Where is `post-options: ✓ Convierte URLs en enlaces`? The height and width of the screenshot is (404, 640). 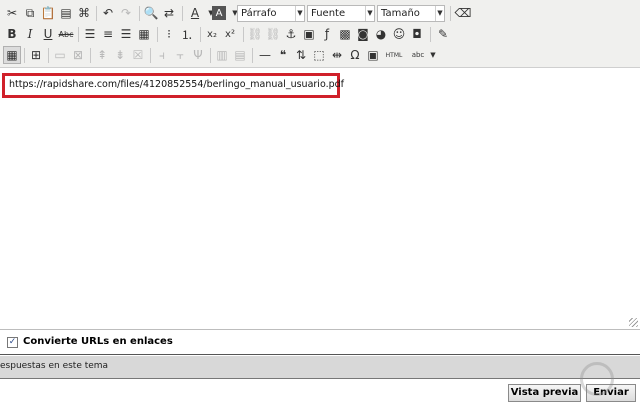 post-options: ✓ Convierte URLs en enlaces is located at coordinates (320, 342).